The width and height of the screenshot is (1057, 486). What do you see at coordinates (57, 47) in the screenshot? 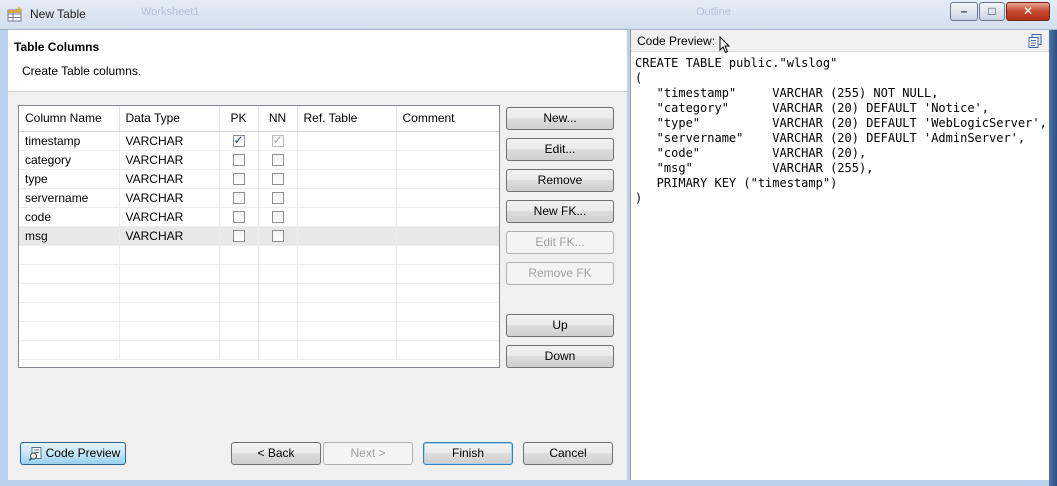
I see `page-title: Table Columns` at bounding box center [57, 47].